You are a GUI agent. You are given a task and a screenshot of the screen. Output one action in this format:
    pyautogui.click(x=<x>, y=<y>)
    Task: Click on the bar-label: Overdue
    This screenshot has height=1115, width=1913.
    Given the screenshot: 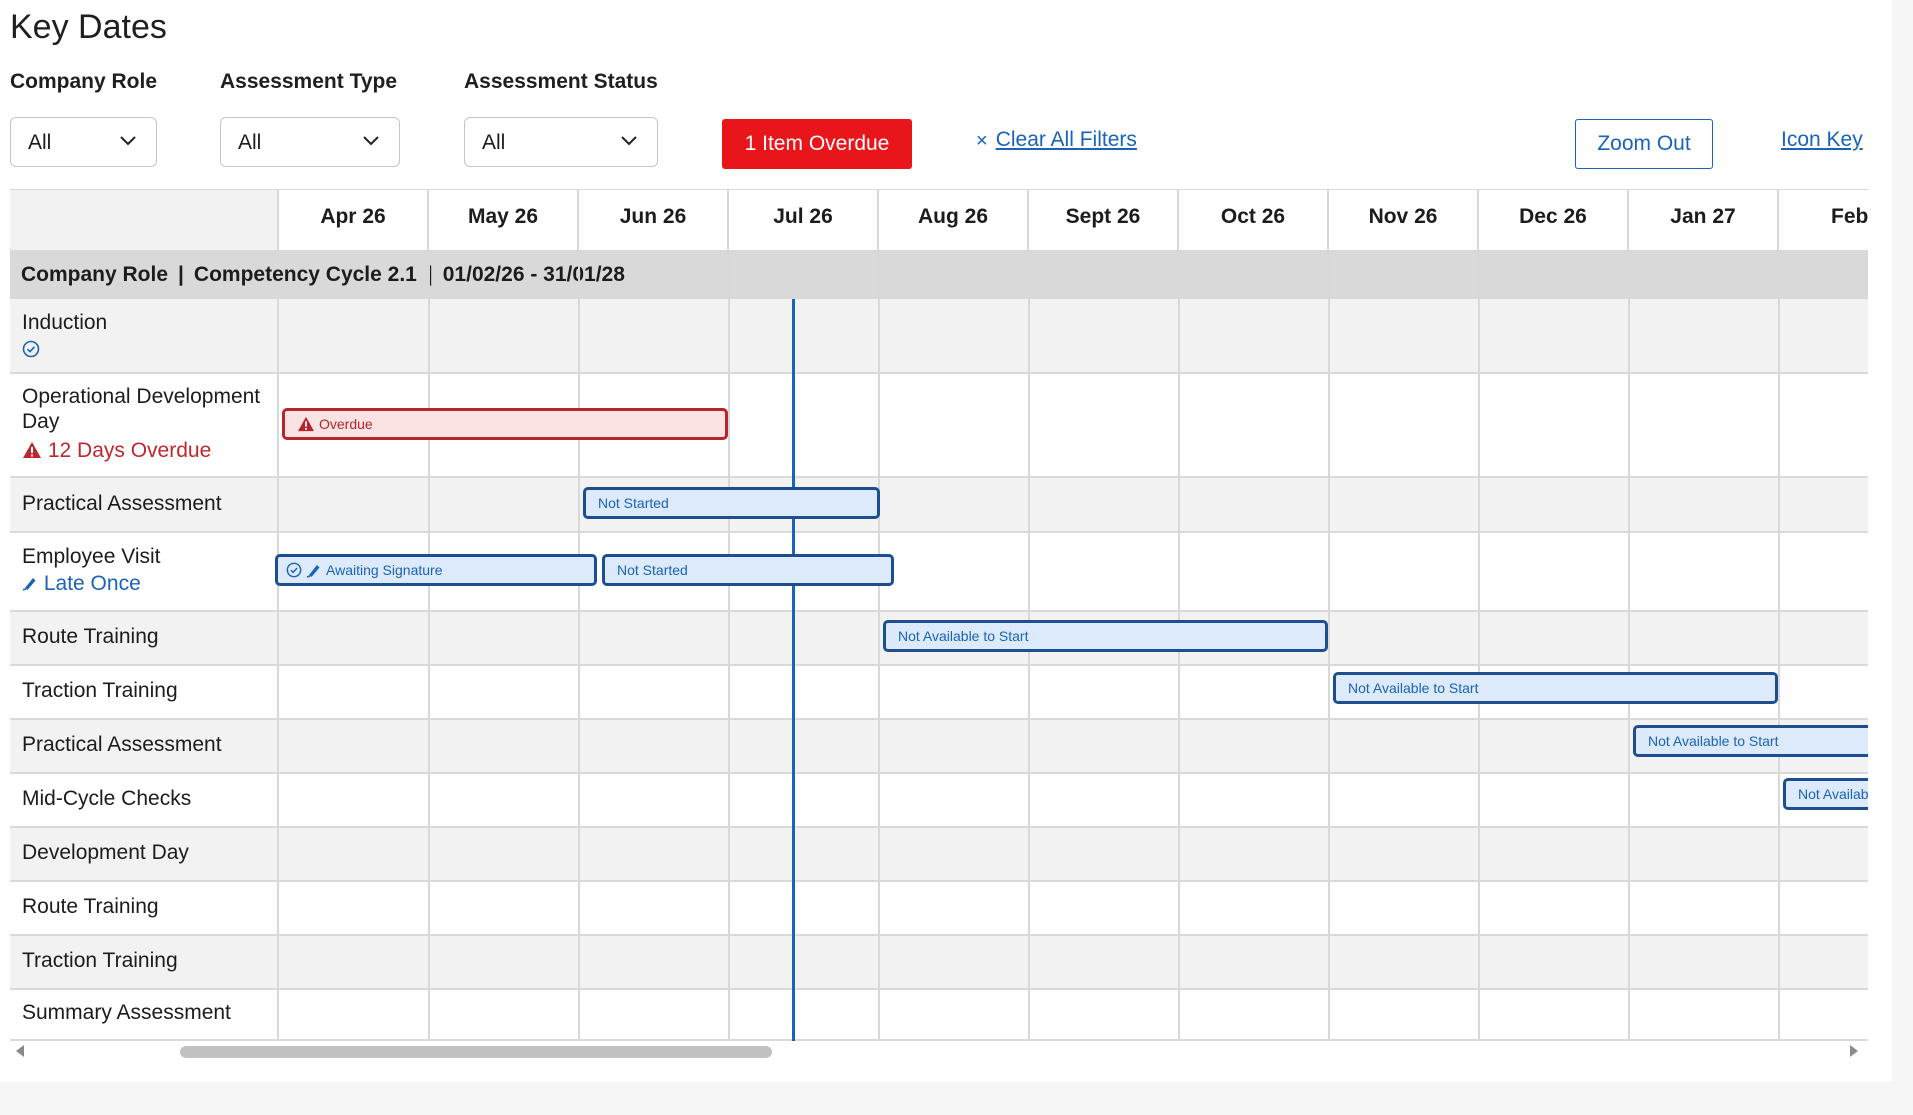 What is the action you would take?
    pyautogui.click(x=346, y=424)
    